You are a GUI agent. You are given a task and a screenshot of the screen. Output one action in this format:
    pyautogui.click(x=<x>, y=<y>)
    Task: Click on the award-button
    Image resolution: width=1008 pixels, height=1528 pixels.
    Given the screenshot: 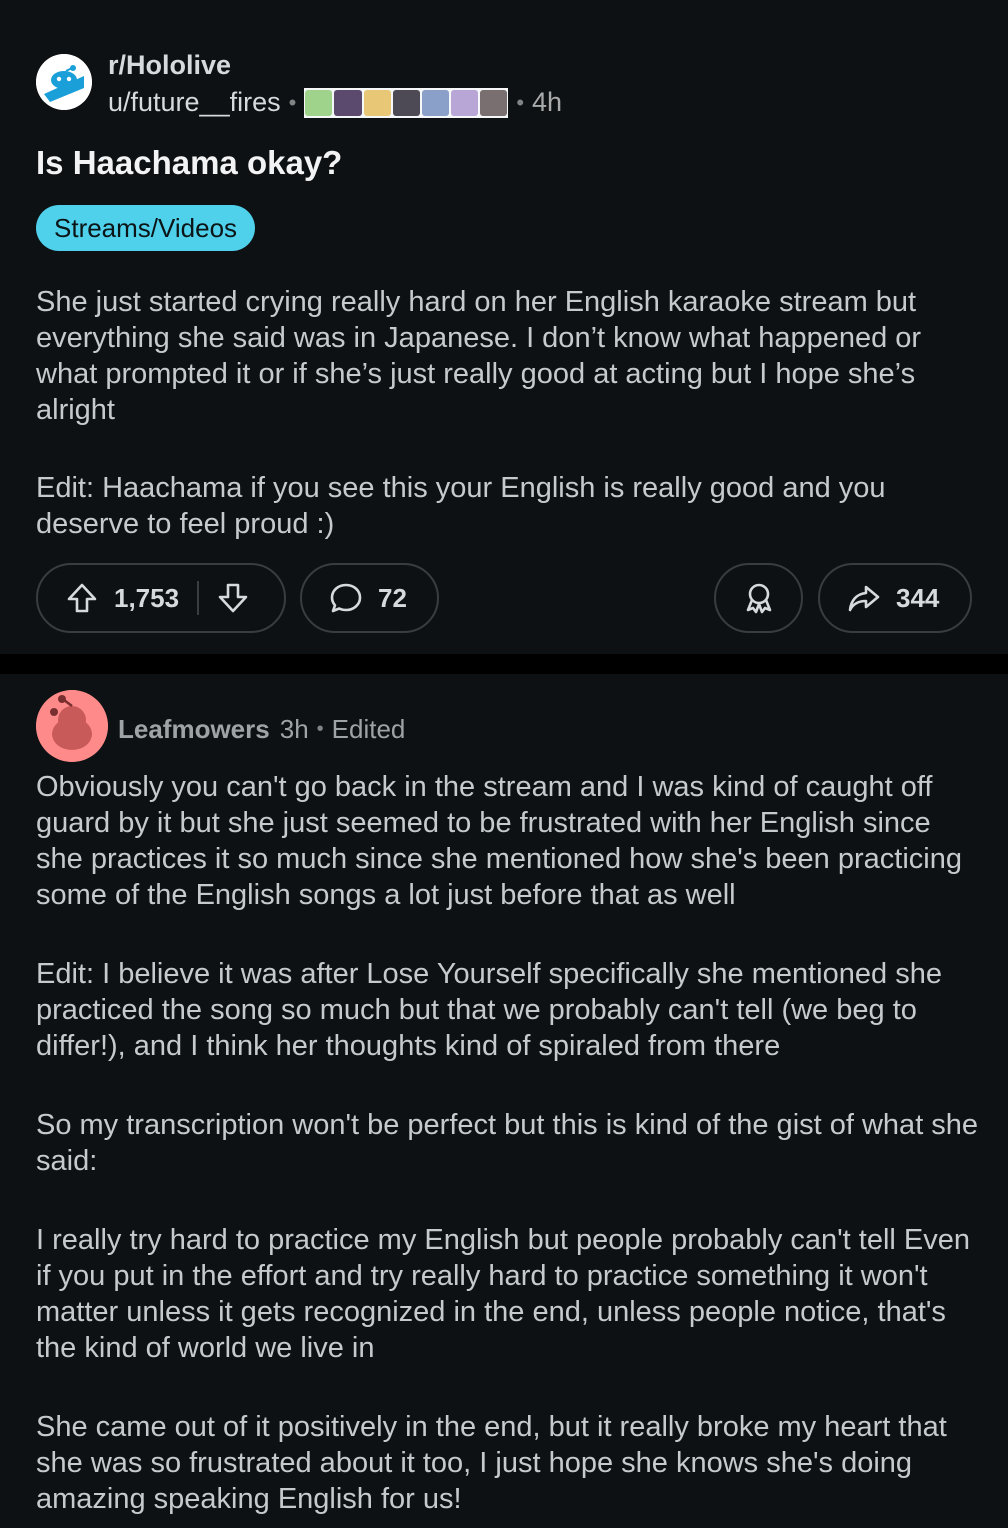 What is the action you would take?
    pyautogui.click(x=758, y=598)
    